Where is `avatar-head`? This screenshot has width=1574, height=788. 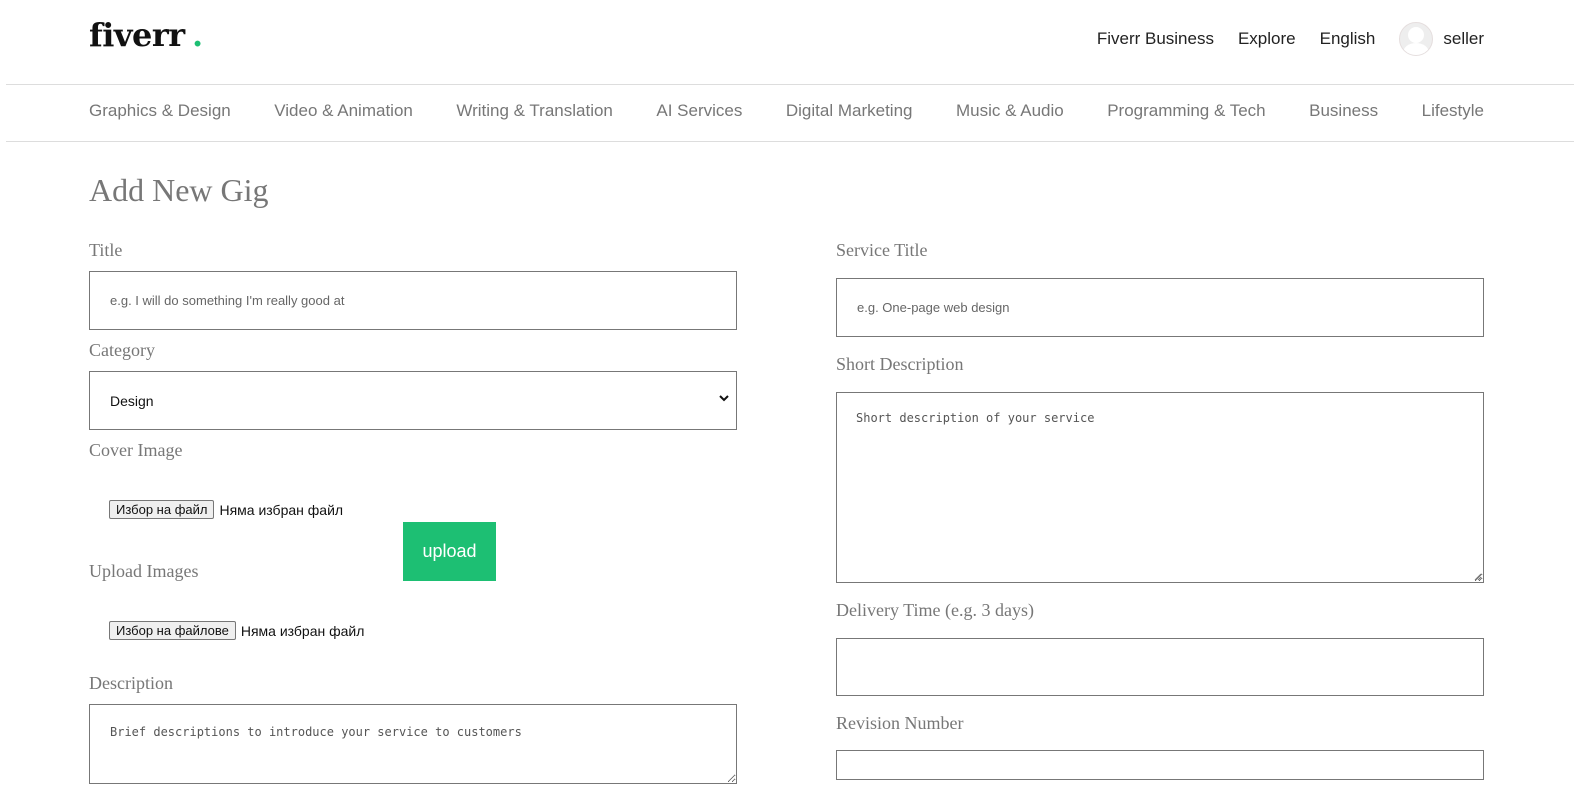 avatar-head is located at coordinates (1416, 35).